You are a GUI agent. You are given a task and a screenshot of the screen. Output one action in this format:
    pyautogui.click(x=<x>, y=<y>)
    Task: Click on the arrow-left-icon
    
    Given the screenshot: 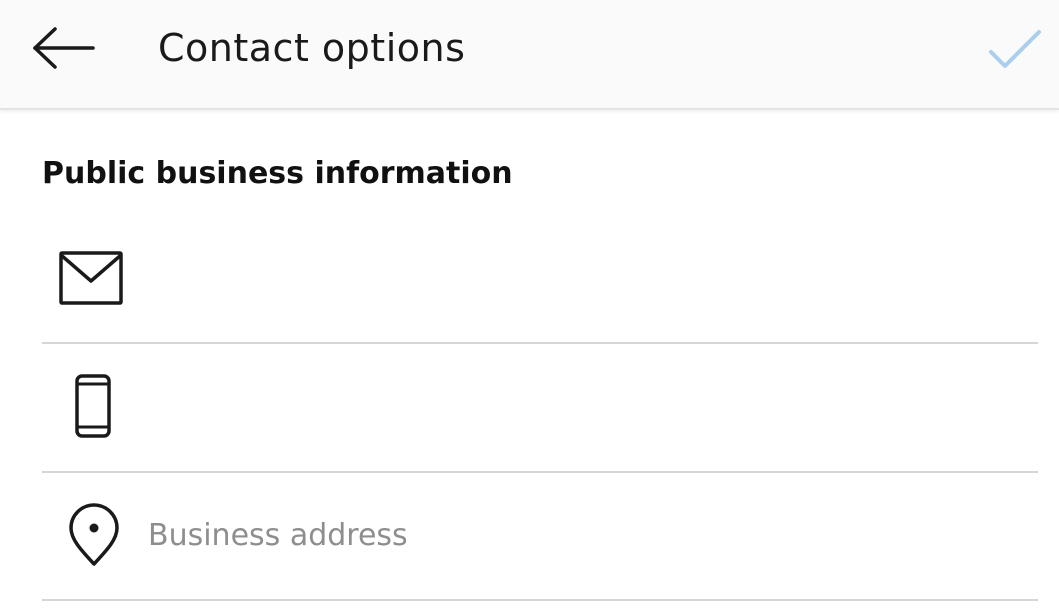 What is the action you would take?
    pyautogui.click(x=64, y=48)
    